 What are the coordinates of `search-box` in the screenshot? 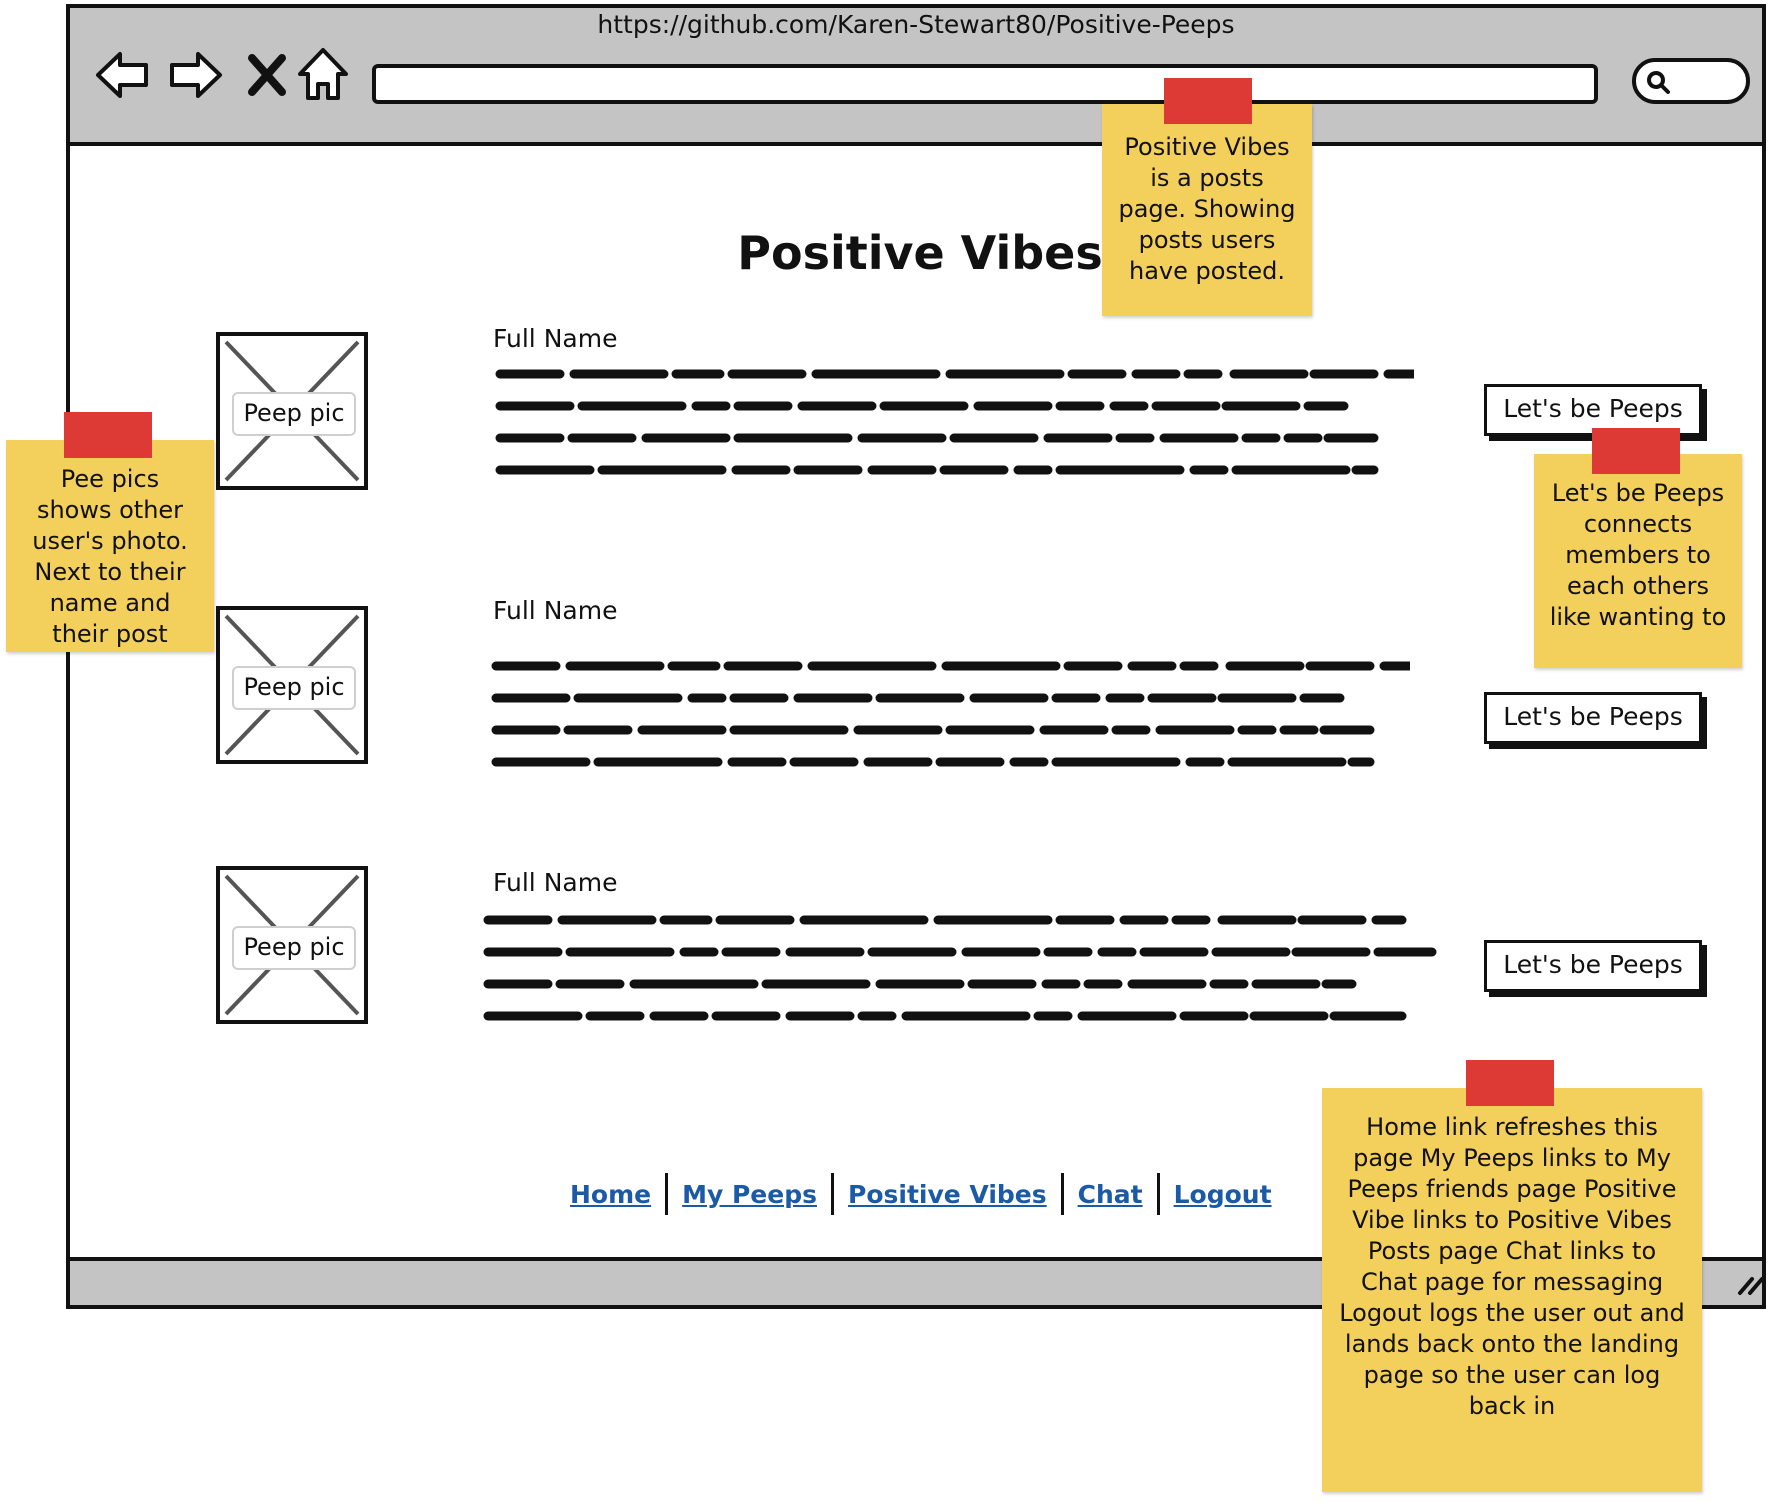 It's located at (1691, 81).